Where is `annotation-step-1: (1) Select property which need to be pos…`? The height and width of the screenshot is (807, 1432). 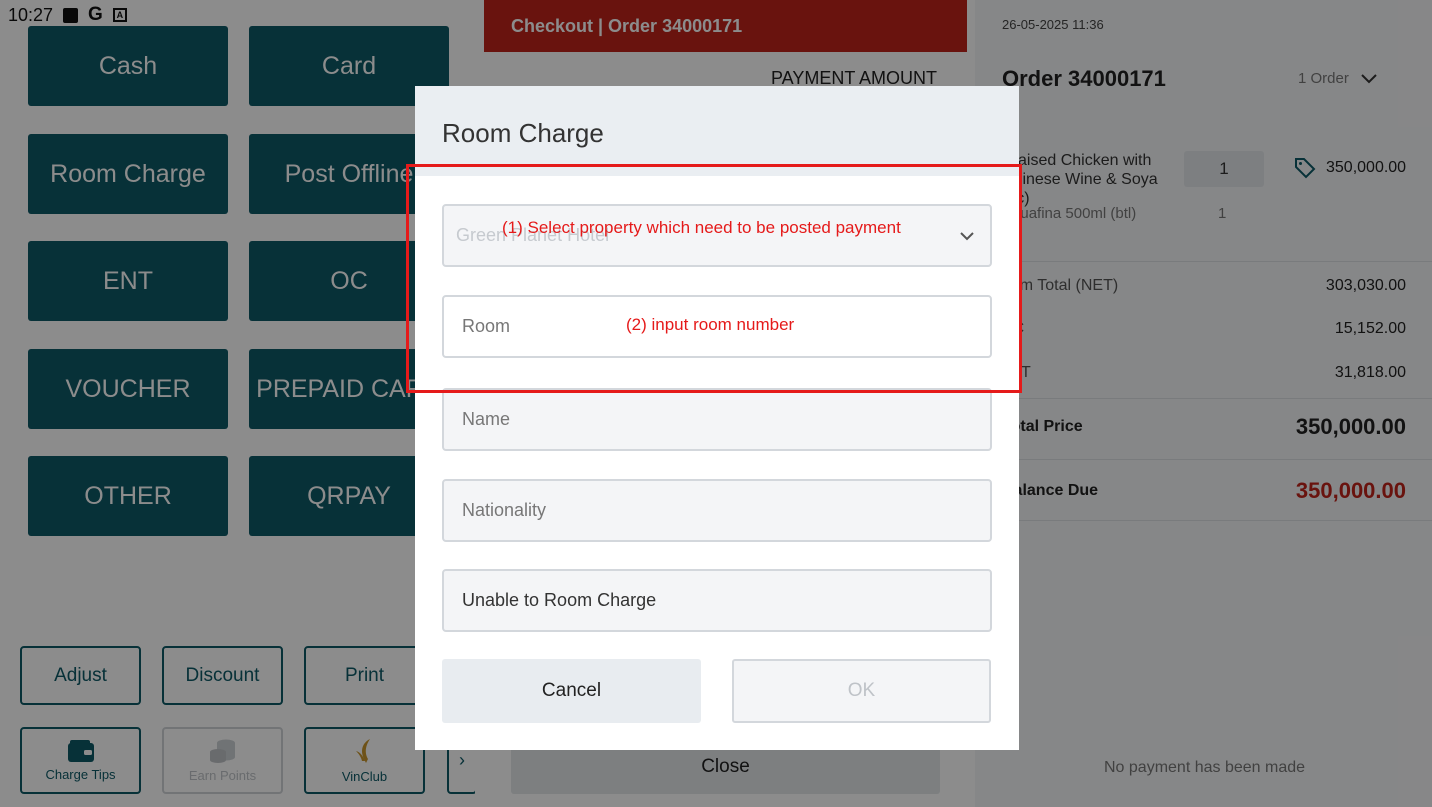 annotation-step-1: (1) Select property which need to be pos… is located at coordinates (701, 227).